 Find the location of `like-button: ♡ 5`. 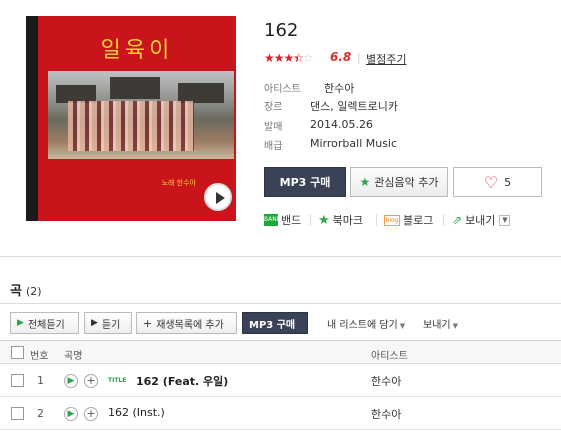

like-button: ♡ 5 is located at coordinates (497, 182).